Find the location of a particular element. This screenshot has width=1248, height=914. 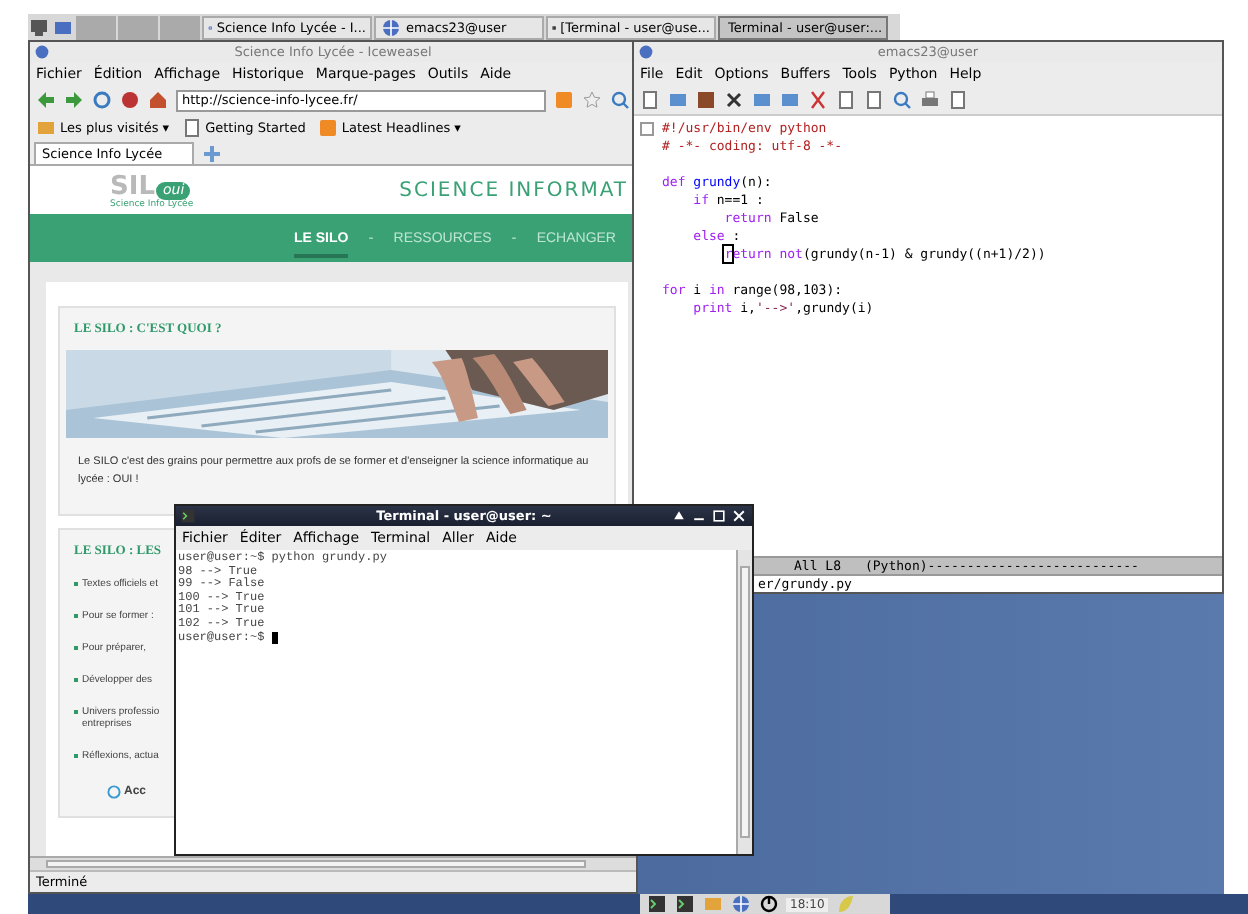

pin-icon is located at coordinates (679, 516).